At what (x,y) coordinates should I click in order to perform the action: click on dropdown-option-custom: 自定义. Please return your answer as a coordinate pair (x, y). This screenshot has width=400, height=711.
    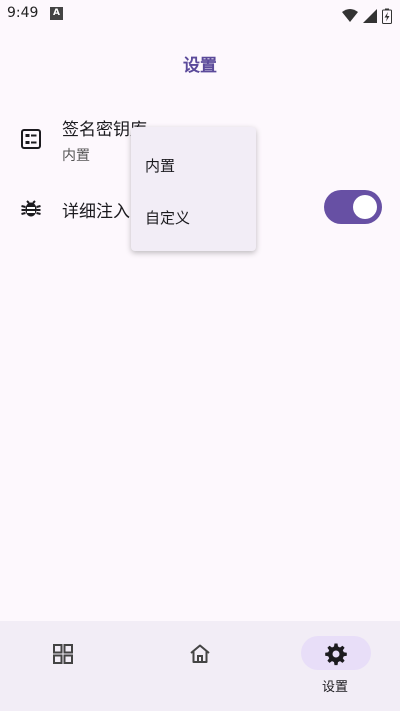
    Looking at the image, I should click on (167, 217).